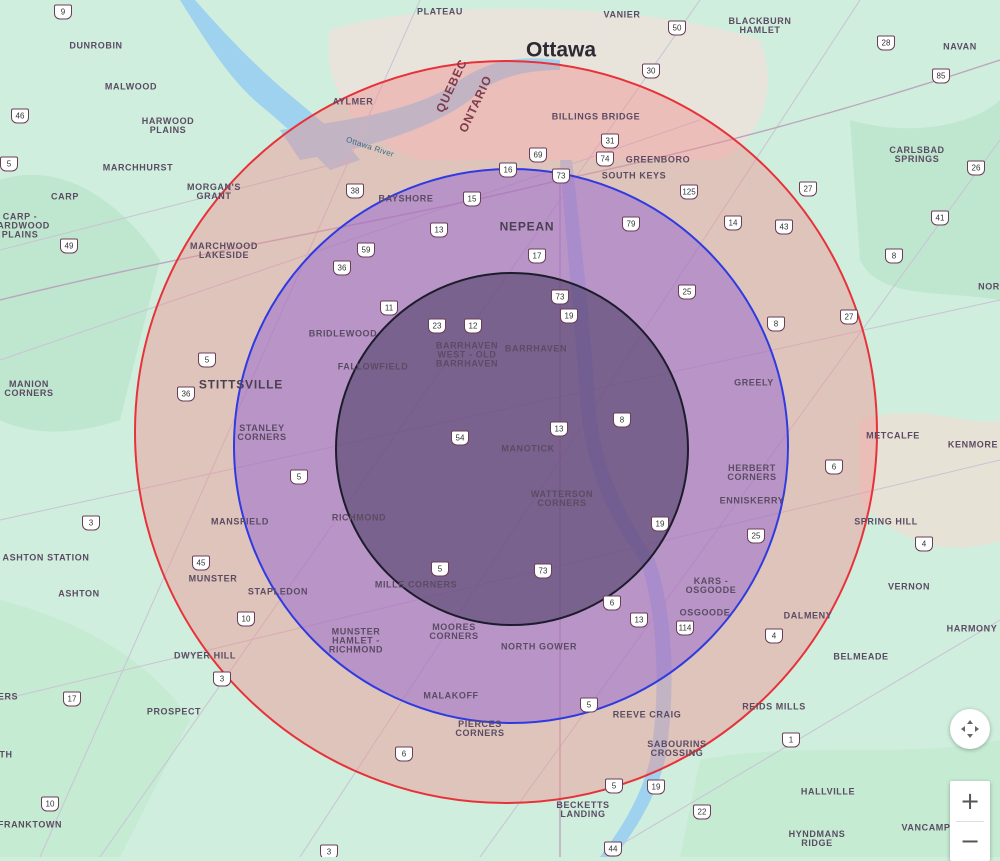 The width and height of the screenshot is (1000, 861). Describe the element at coordinates (976, 168) in the screenshot. I see `route-shield: 26` at that location.